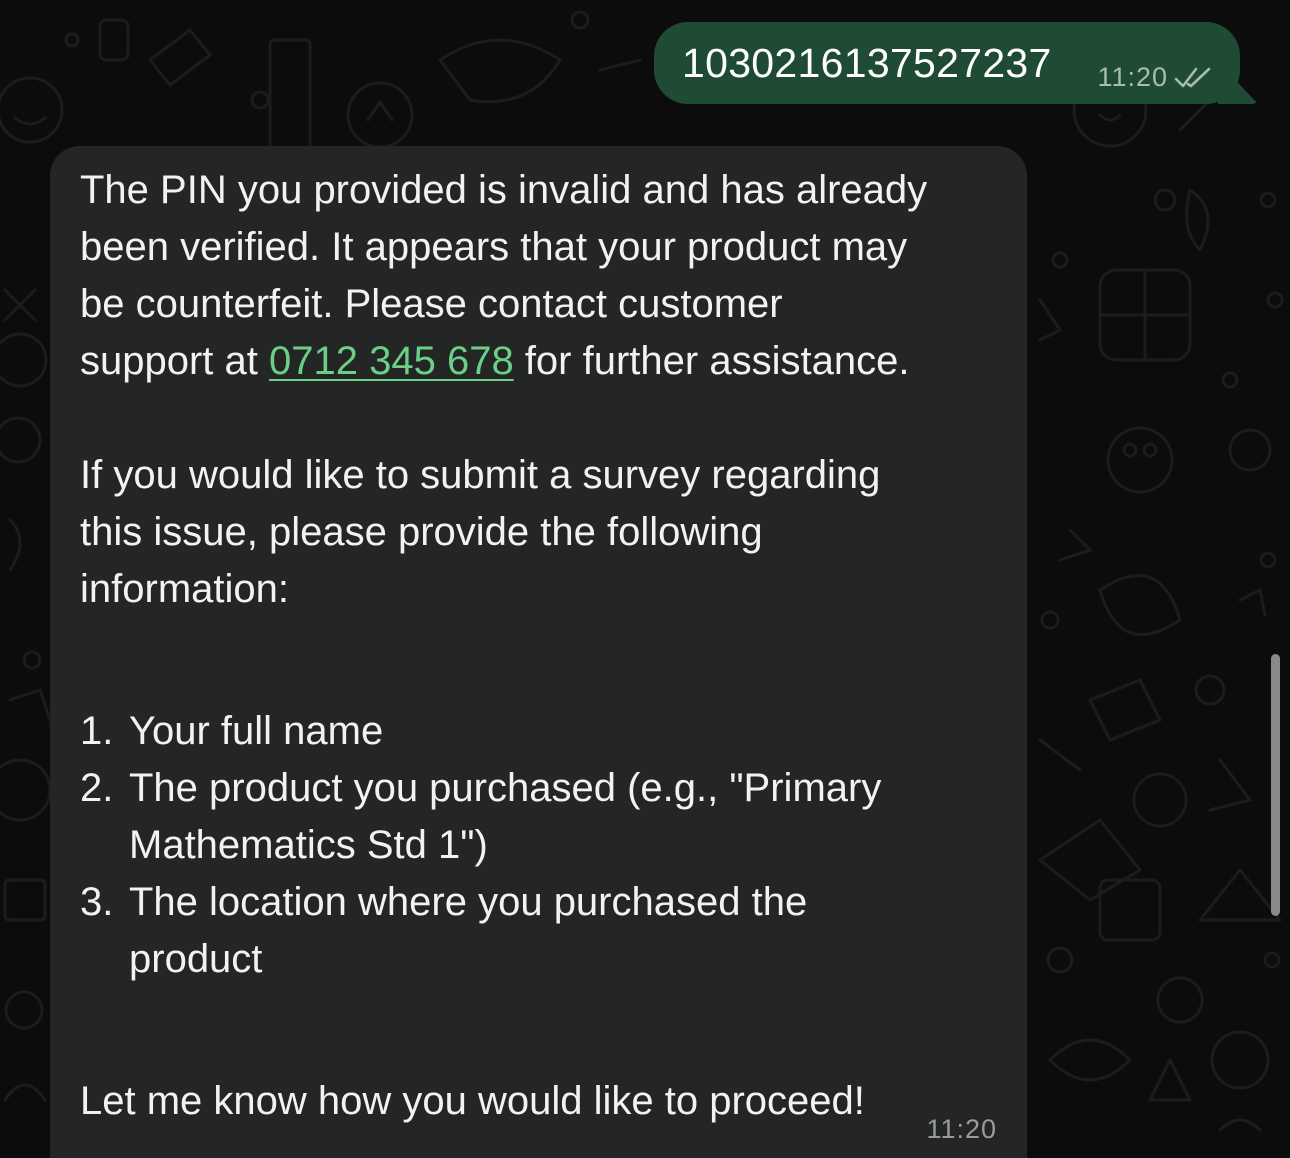  Describe the element at coordinates (1275, 785) in the screenshot. I see `scrollbar-thumb` at that location.